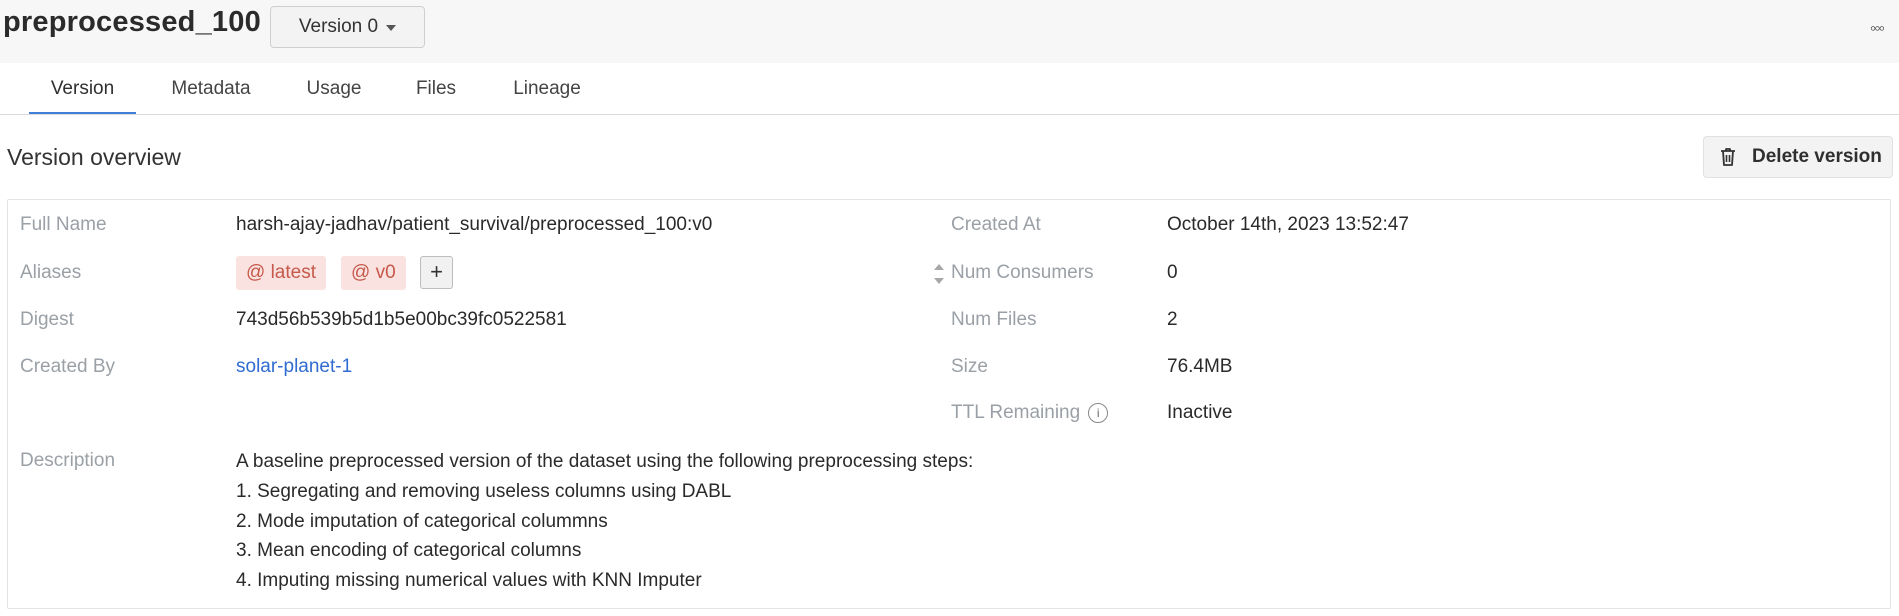 This screenshot has height=616, width=1899. I want to click on info-icon: i, so click(1098, 412).